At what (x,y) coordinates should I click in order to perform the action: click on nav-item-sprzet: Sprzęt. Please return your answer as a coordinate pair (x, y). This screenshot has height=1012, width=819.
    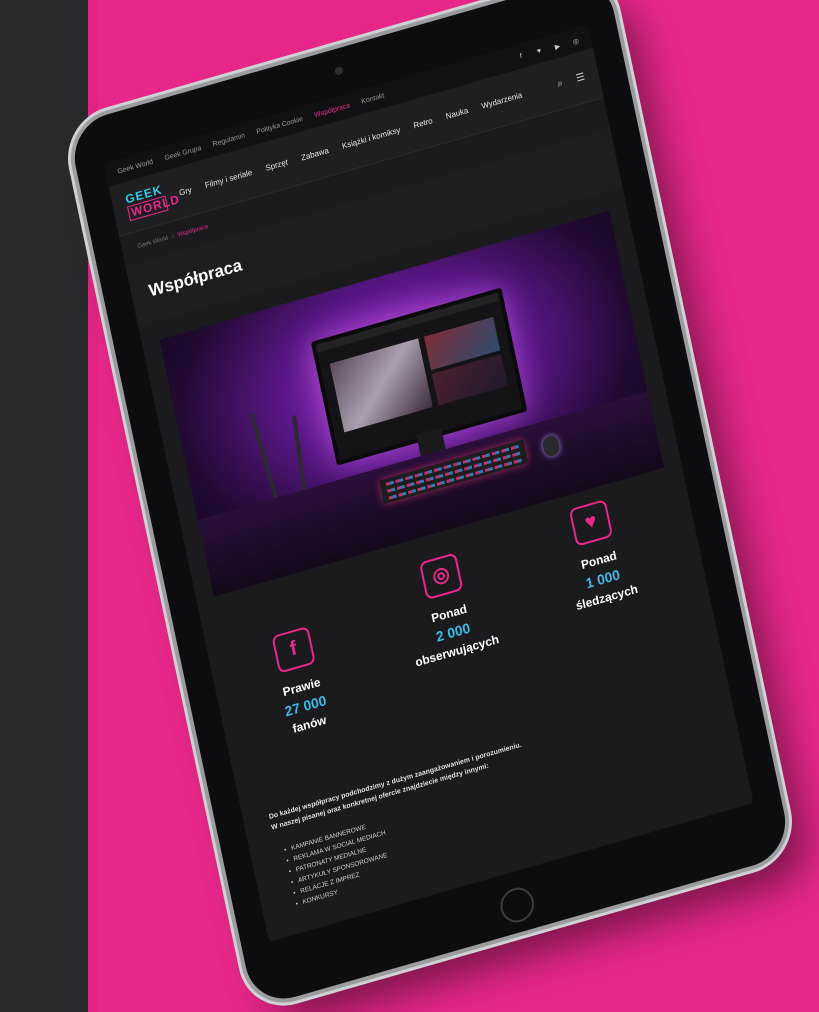
    Looking at the image, I should click on (277, 164).